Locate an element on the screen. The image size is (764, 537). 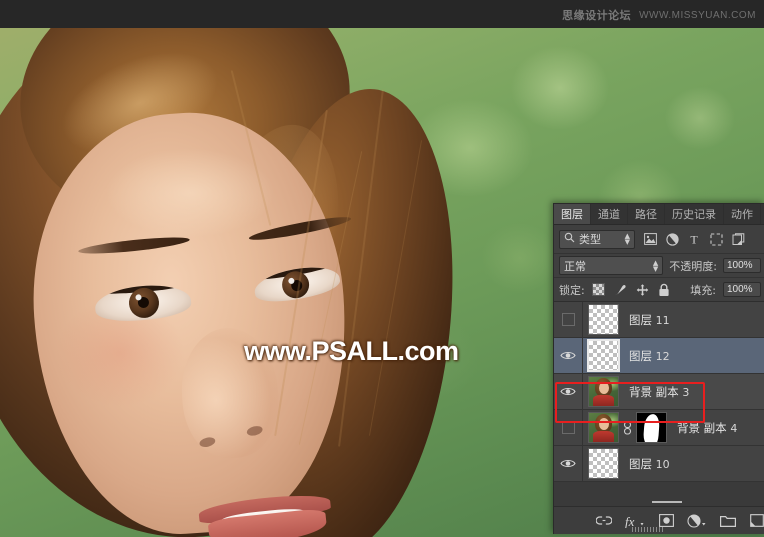
layer-name: 背景 副本 4 is located at coordinates (707, 428).